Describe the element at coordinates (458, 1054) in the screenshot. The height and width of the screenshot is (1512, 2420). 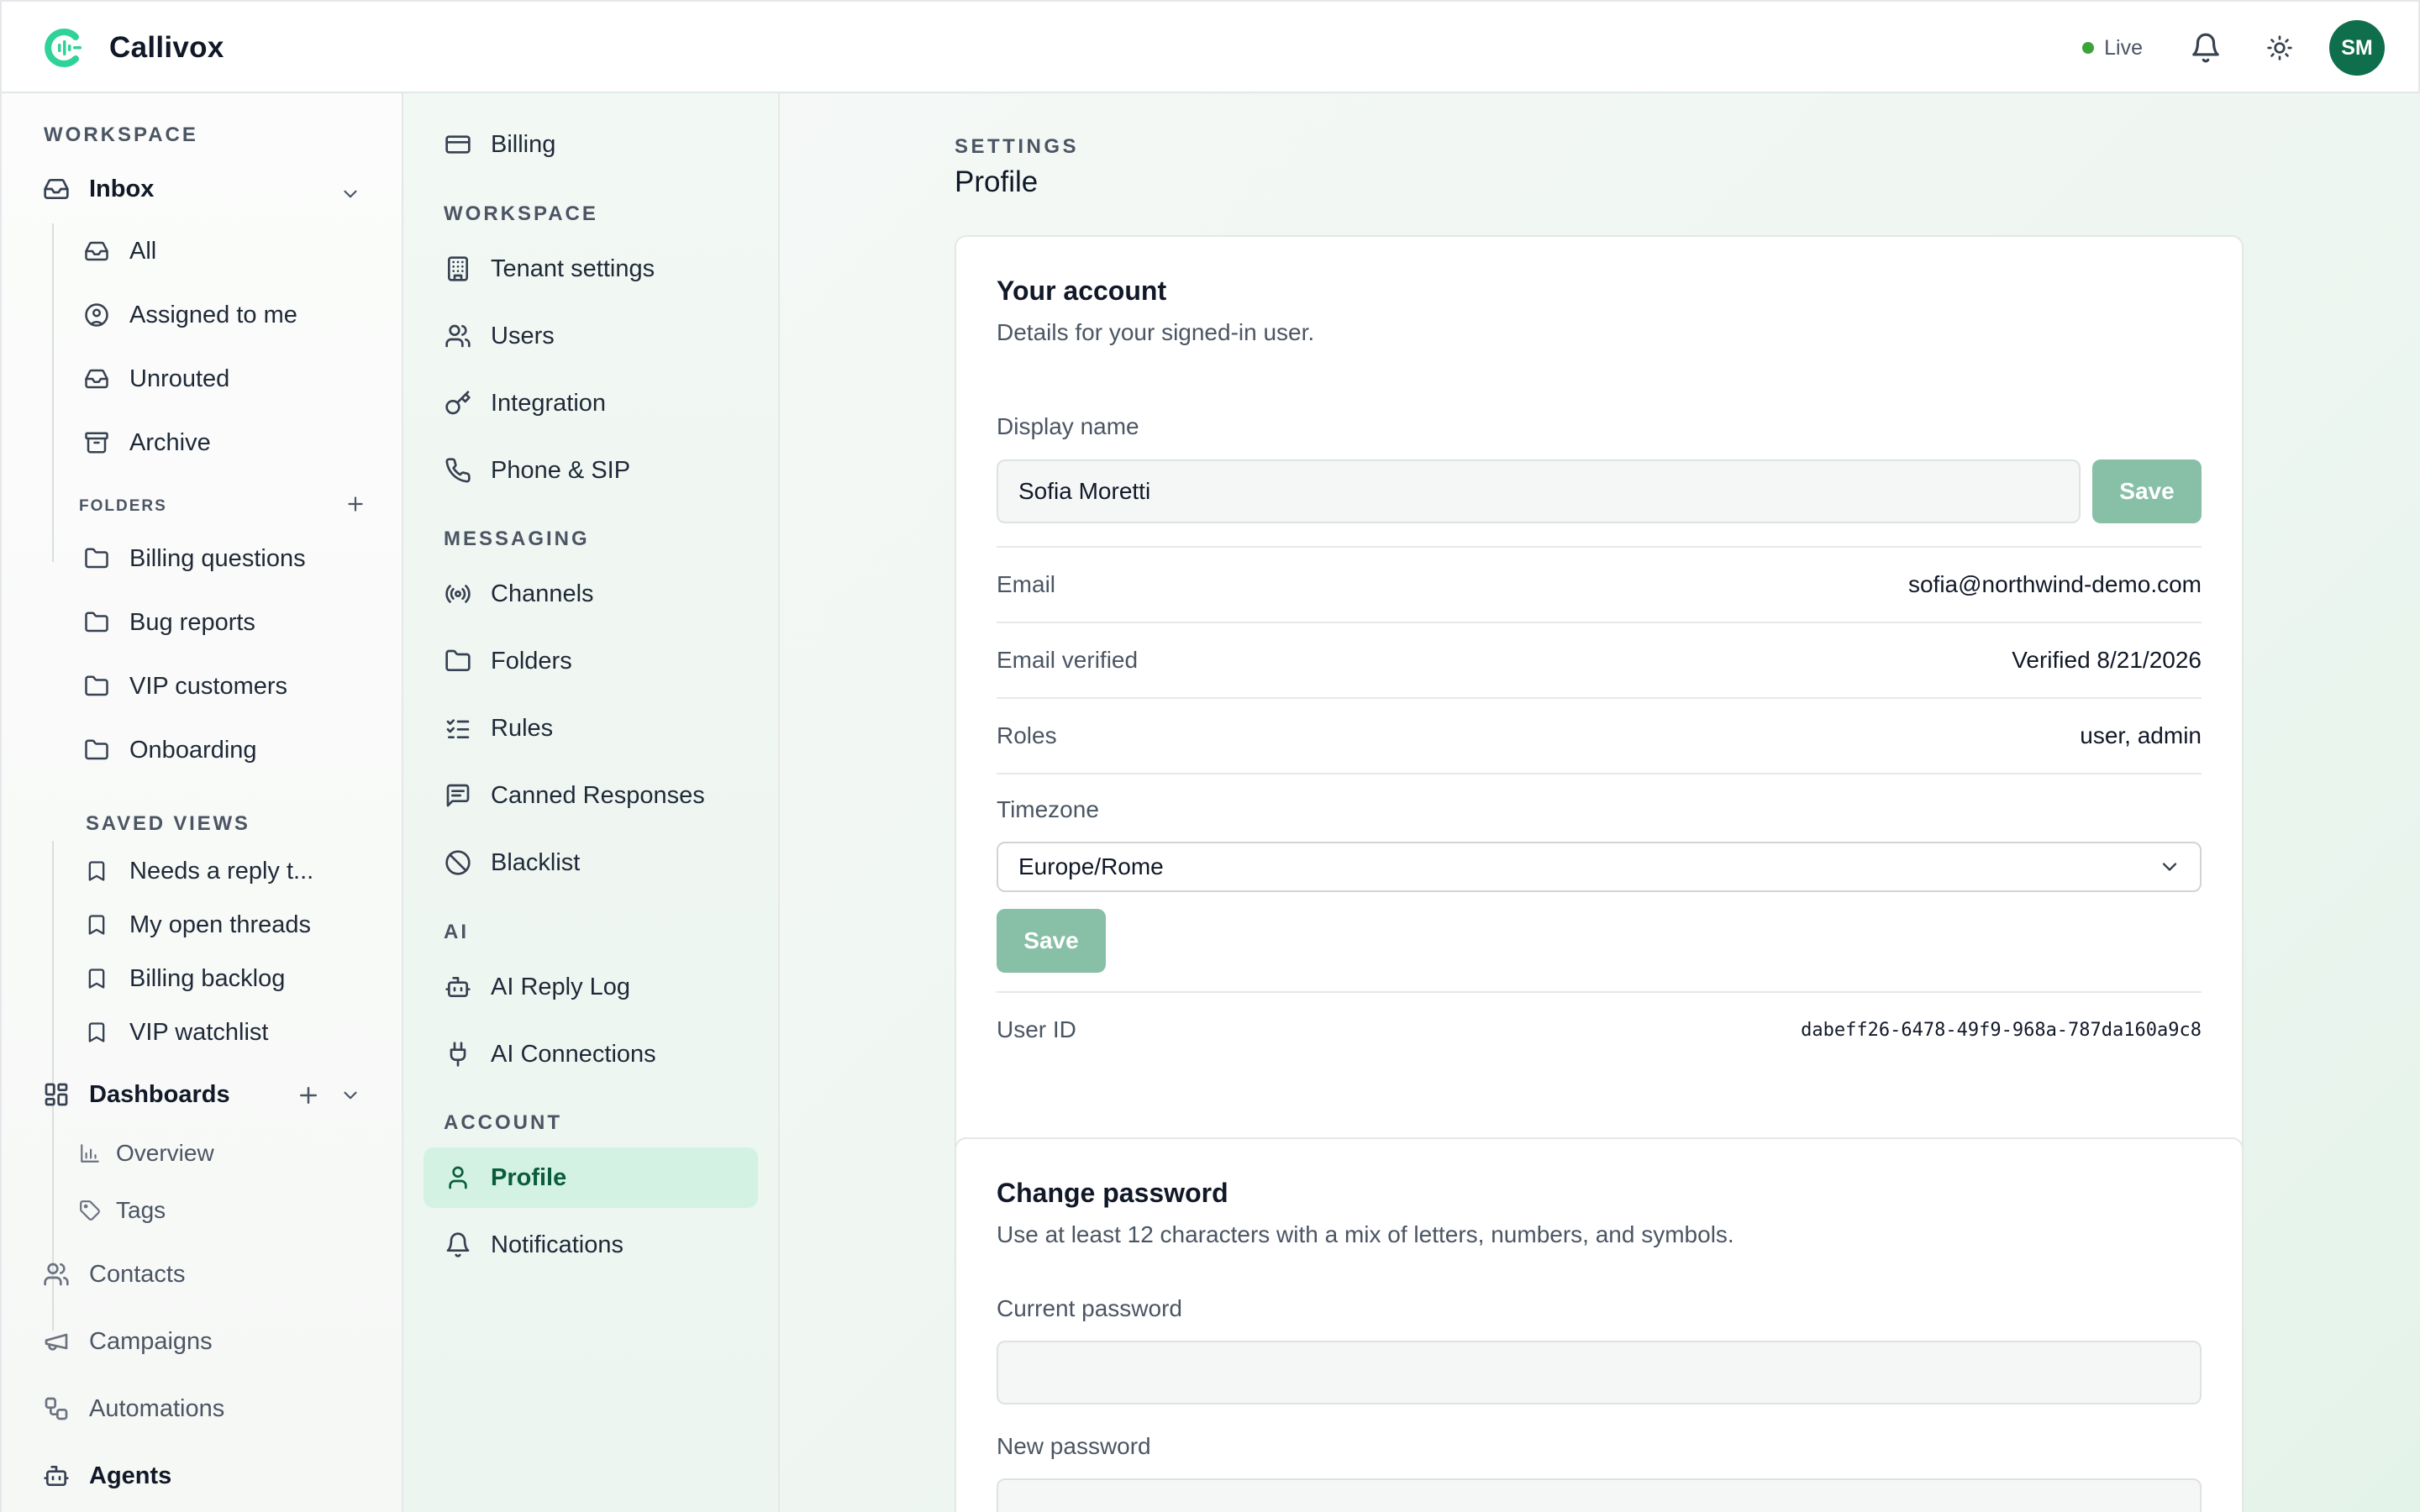
I see `plug-icon` at that location.